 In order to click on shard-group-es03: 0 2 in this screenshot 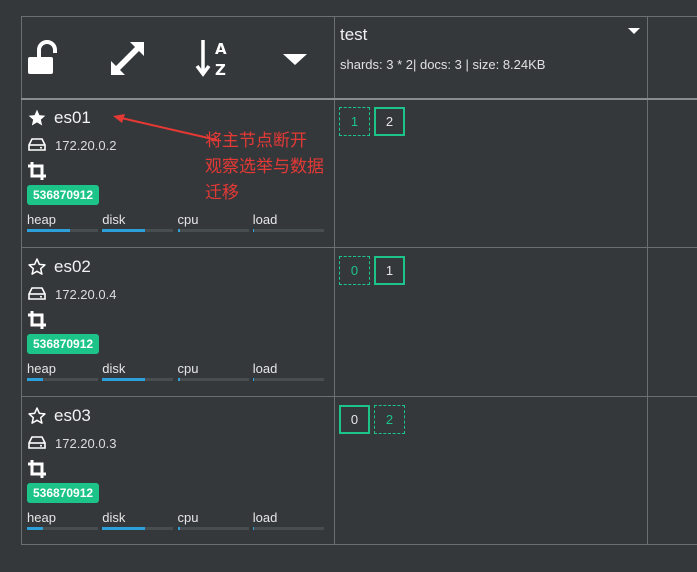, I will do `click(374, 419)`.